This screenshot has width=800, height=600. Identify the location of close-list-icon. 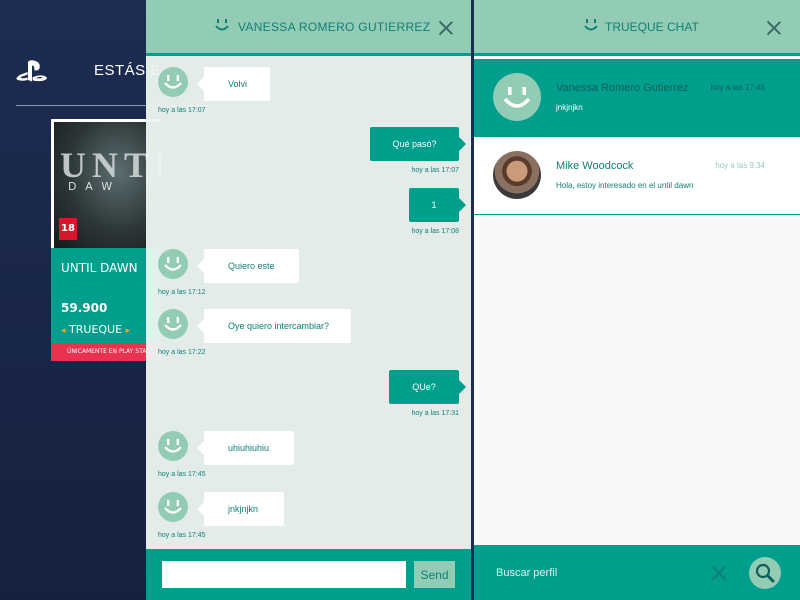
(774, 28).